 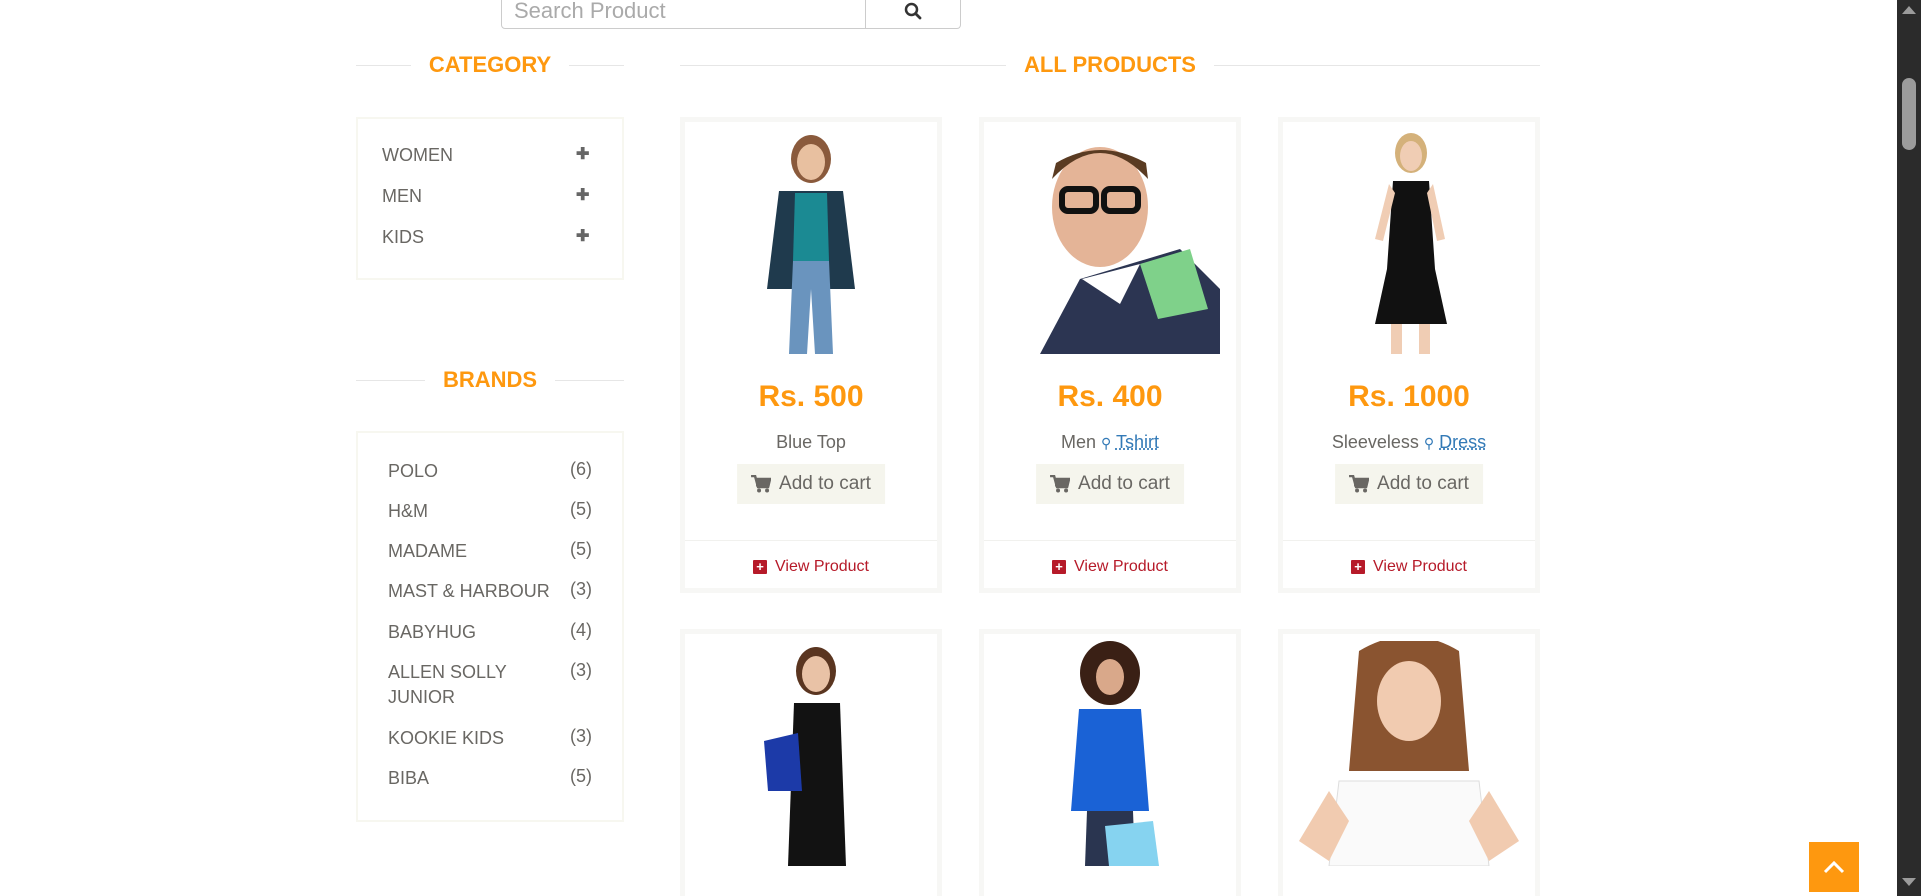 What do you see at coordinates (1079, 442) in the screenshot?
I see `product-name-text: Men` at bounding box center [1079, 442].